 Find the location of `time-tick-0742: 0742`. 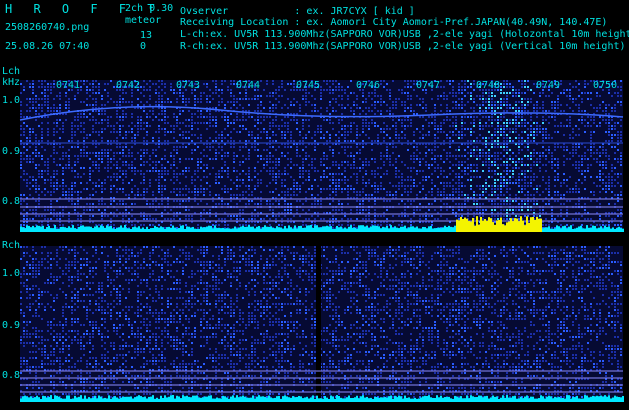

time-tick-0742: 0742 is located at coordinates (128, 85).